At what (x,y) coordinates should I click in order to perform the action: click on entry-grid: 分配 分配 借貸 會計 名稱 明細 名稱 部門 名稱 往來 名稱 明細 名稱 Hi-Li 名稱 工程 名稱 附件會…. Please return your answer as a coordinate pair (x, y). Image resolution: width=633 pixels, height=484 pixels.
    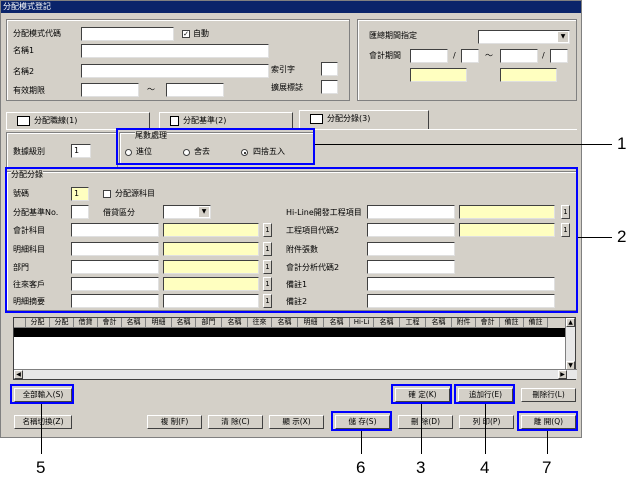
    Looking at the image, I should click on (295, 348).